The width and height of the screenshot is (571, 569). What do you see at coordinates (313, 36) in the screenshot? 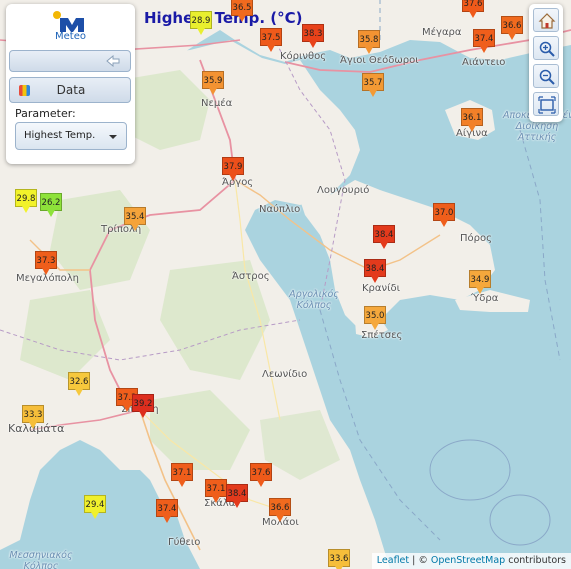
I see `station-marker: 38.3` at bounding box center [313, 36].